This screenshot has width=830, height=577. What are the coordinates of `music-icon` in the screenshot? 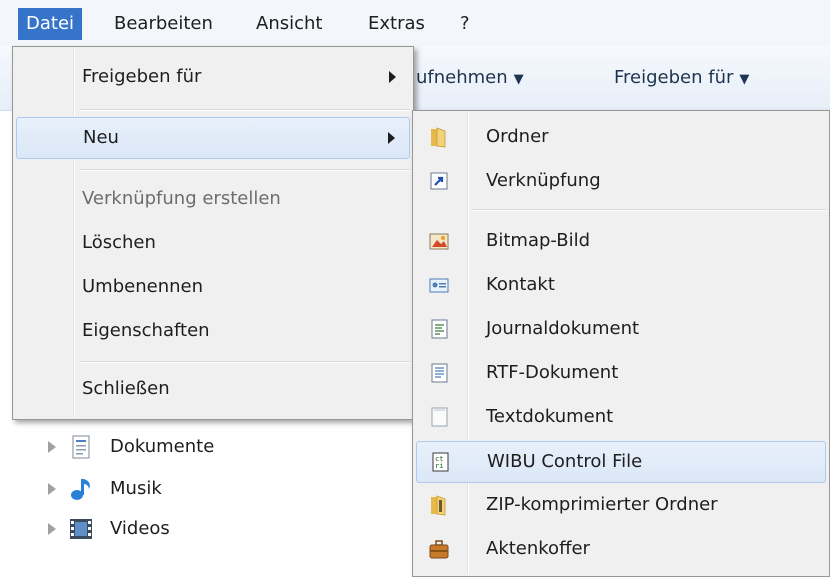 It's located at (80, 489).